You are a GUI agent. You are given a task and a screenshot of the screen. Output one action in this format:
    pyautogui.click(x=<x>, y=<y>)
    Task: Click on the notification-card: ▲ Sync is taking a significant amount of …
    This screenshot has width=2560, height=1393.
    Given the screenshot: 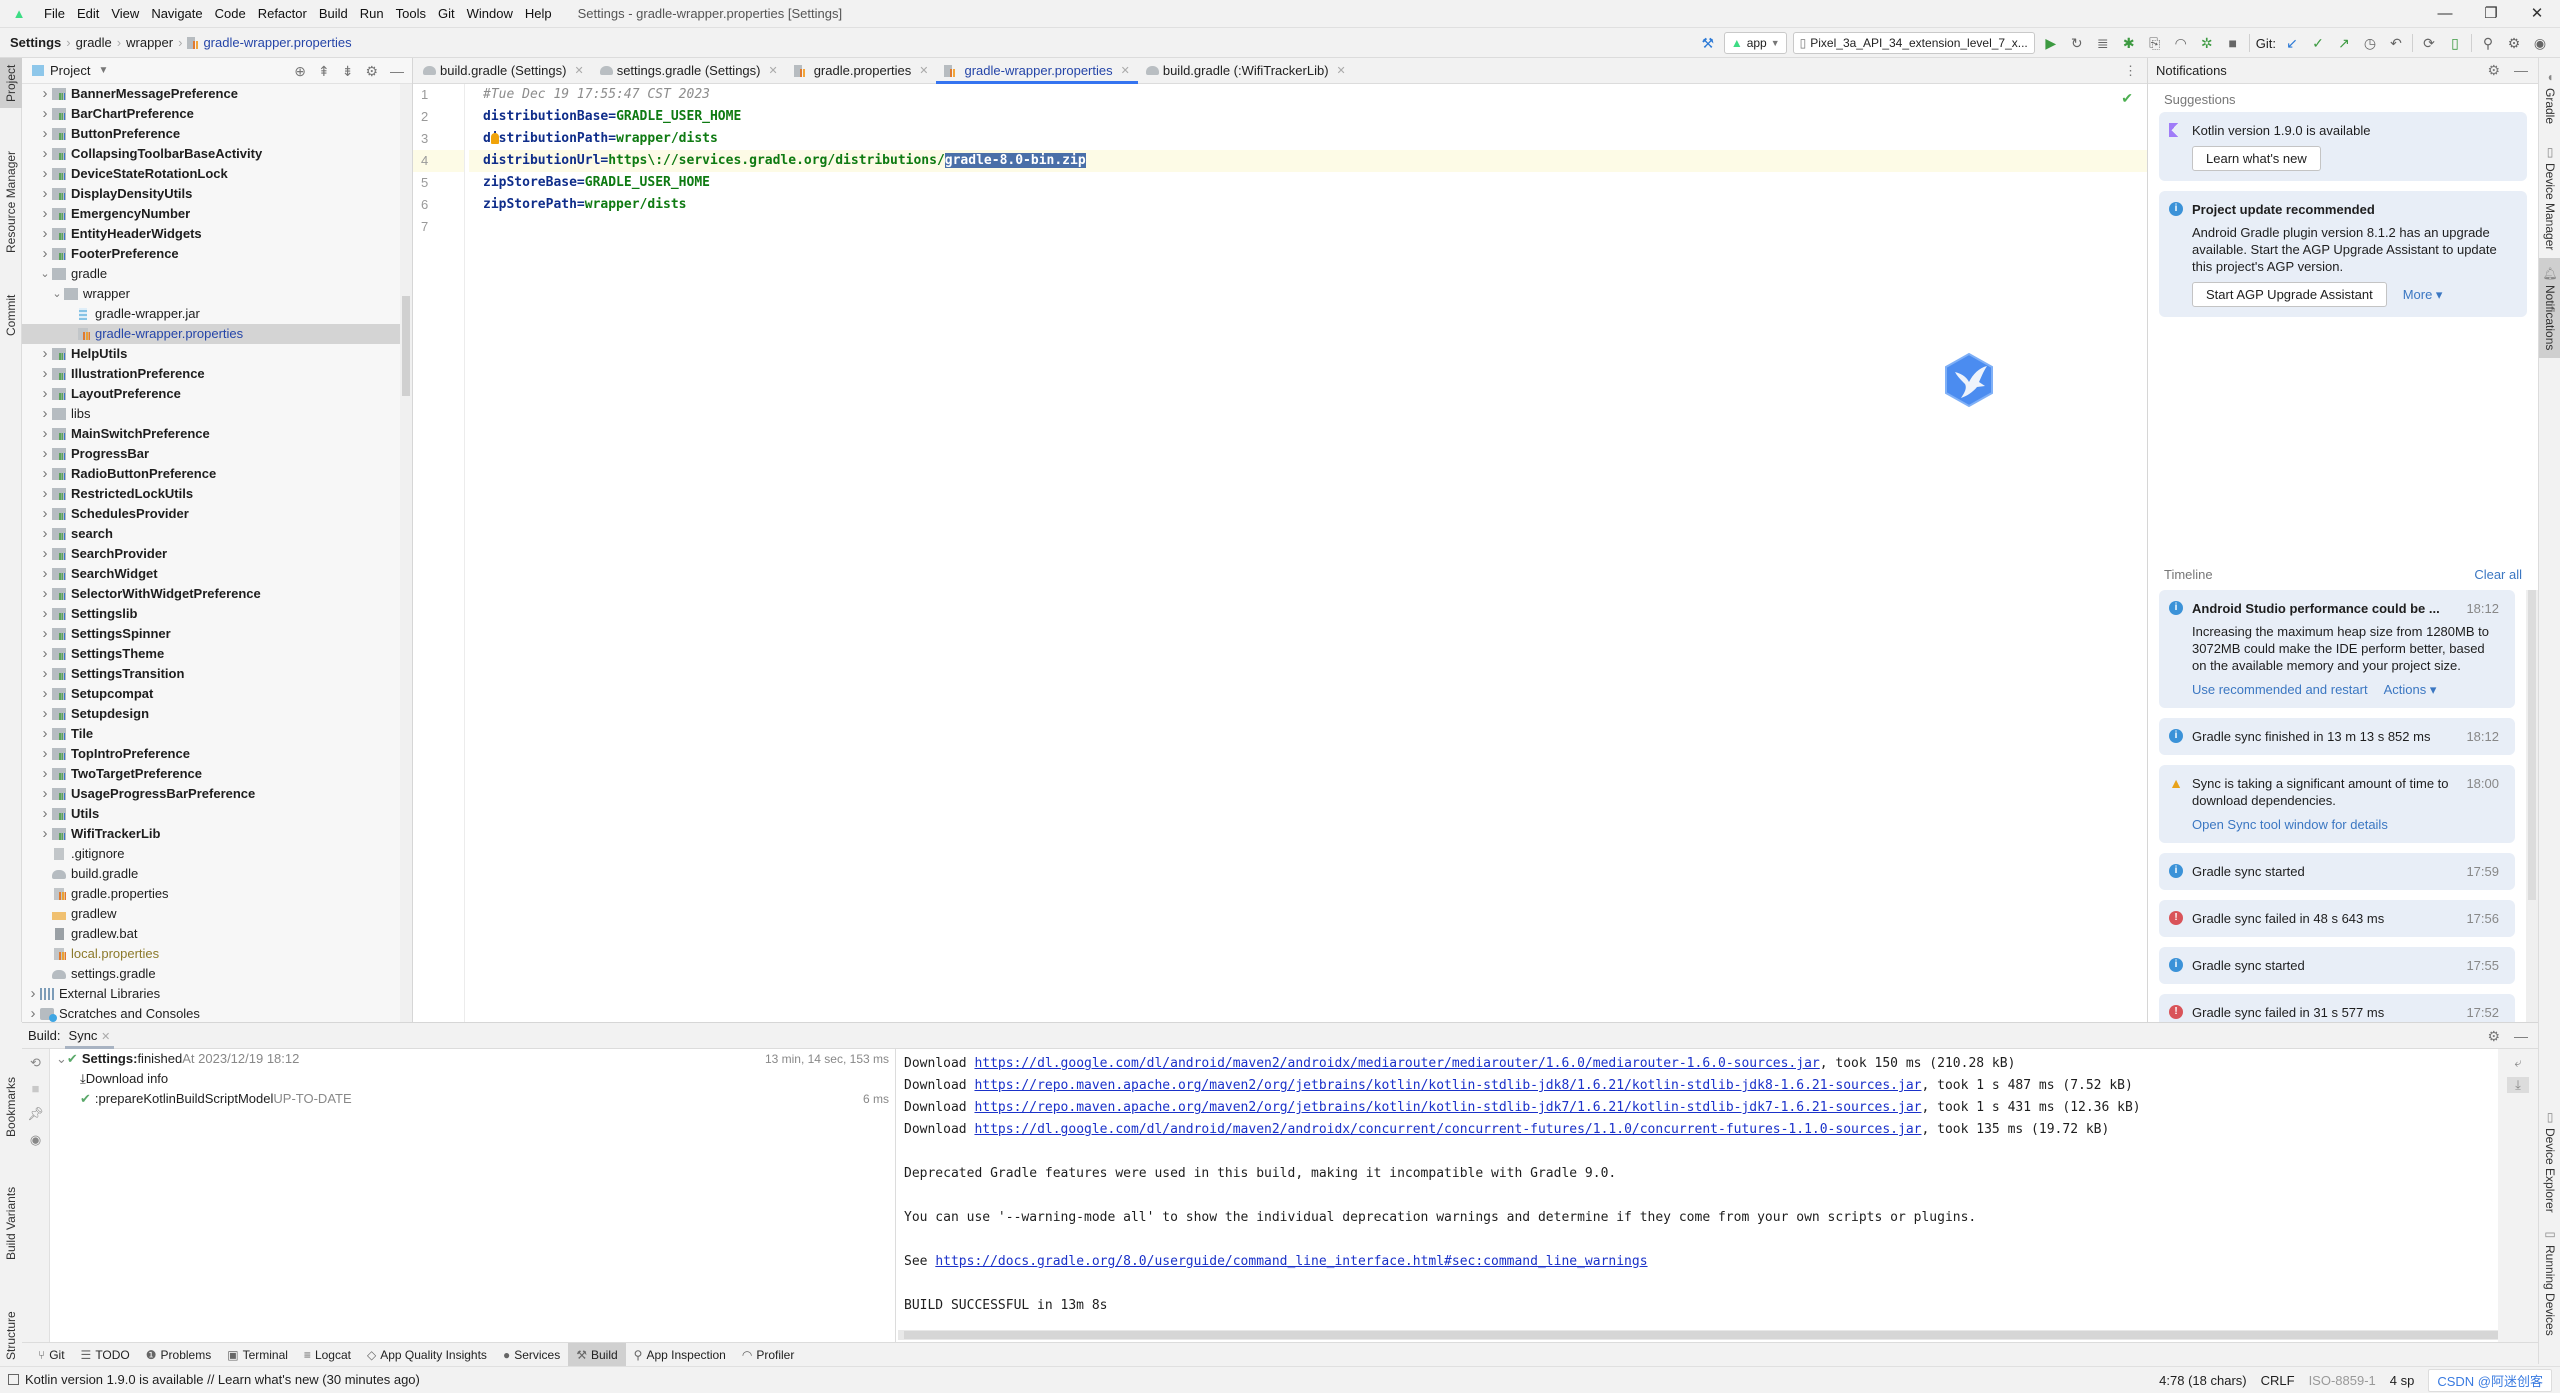 What is the action you would take?
    pyautogui.click(x=2337, y=804)
    